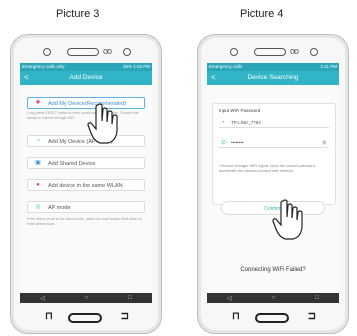 The image size is (357, 336). What do you see at coordinates (324, 143) in the screenshot?
I see `eye-icon: ◉` at bounding box center [324, 143].